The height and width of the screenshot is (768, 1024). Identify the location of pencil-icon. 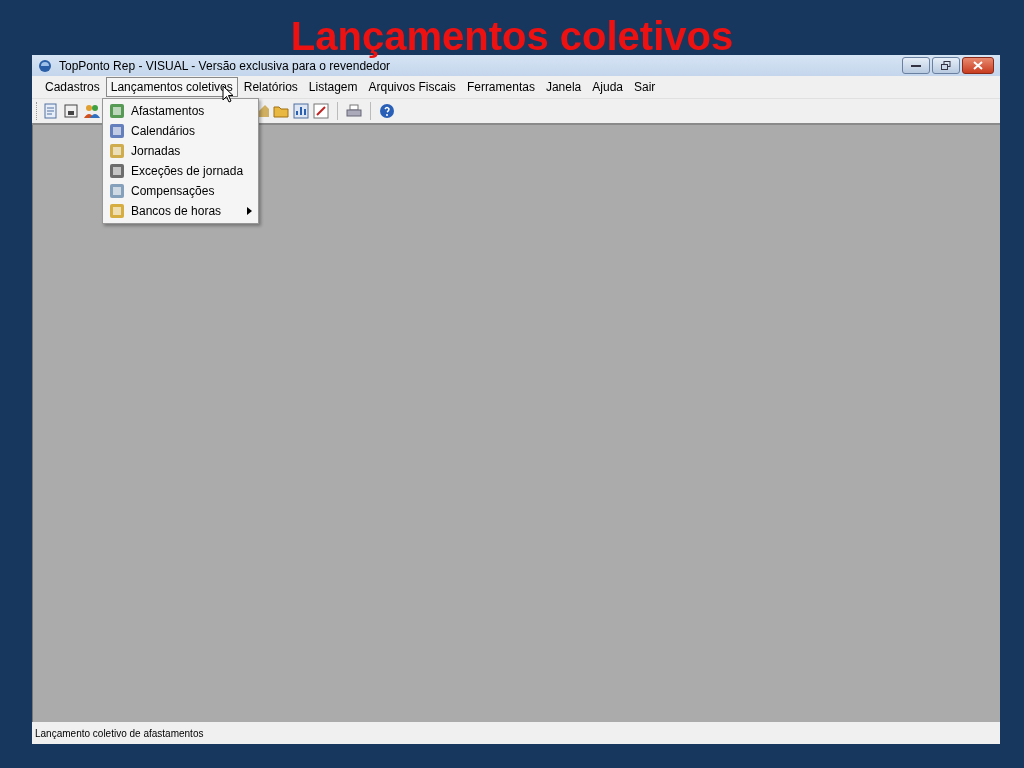
(321, 111).